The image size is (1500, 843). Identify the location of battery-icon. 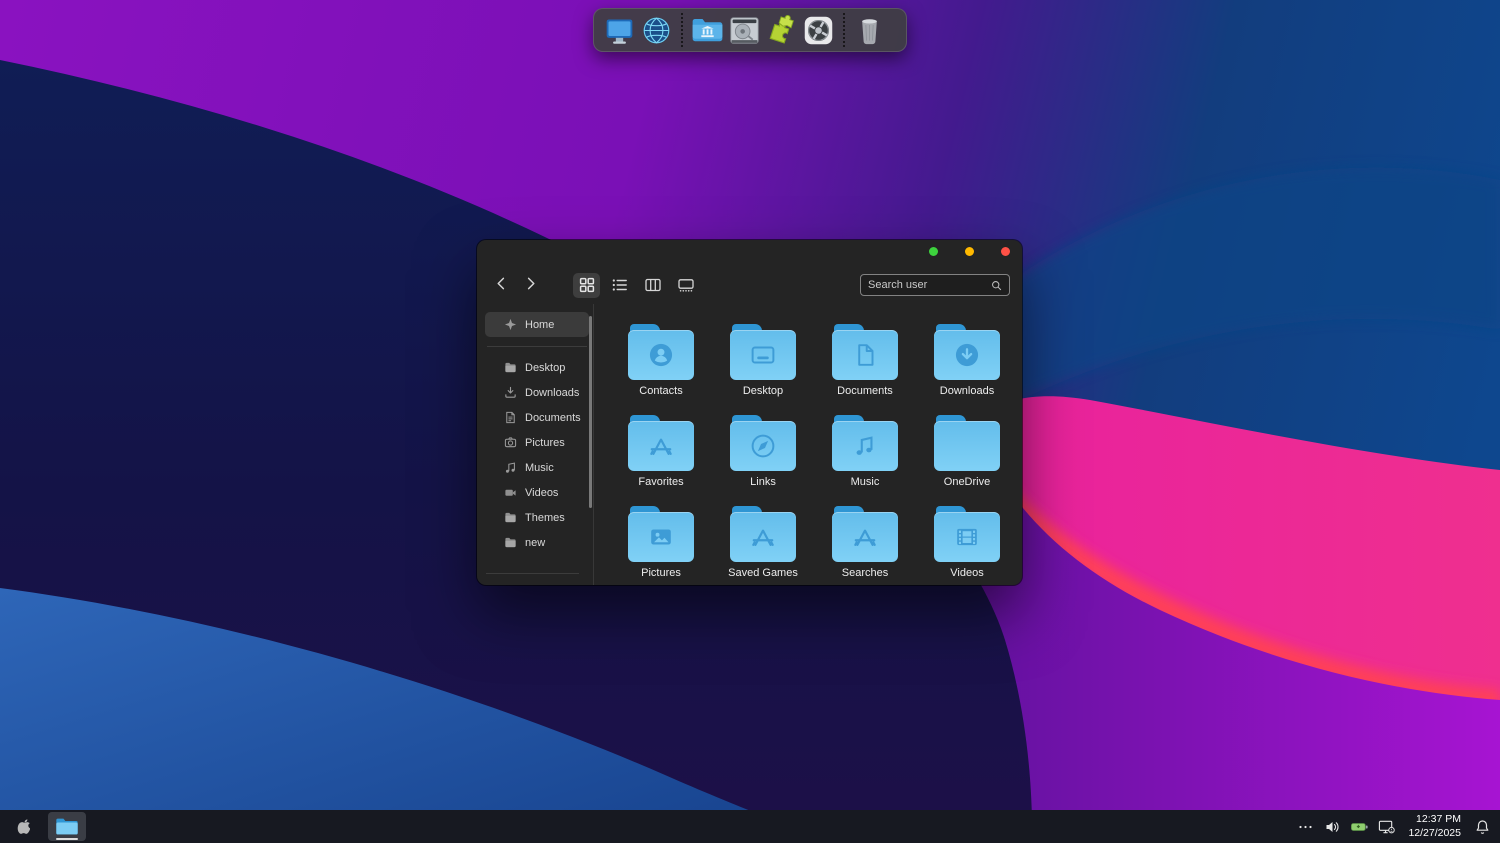
(1360, 827).